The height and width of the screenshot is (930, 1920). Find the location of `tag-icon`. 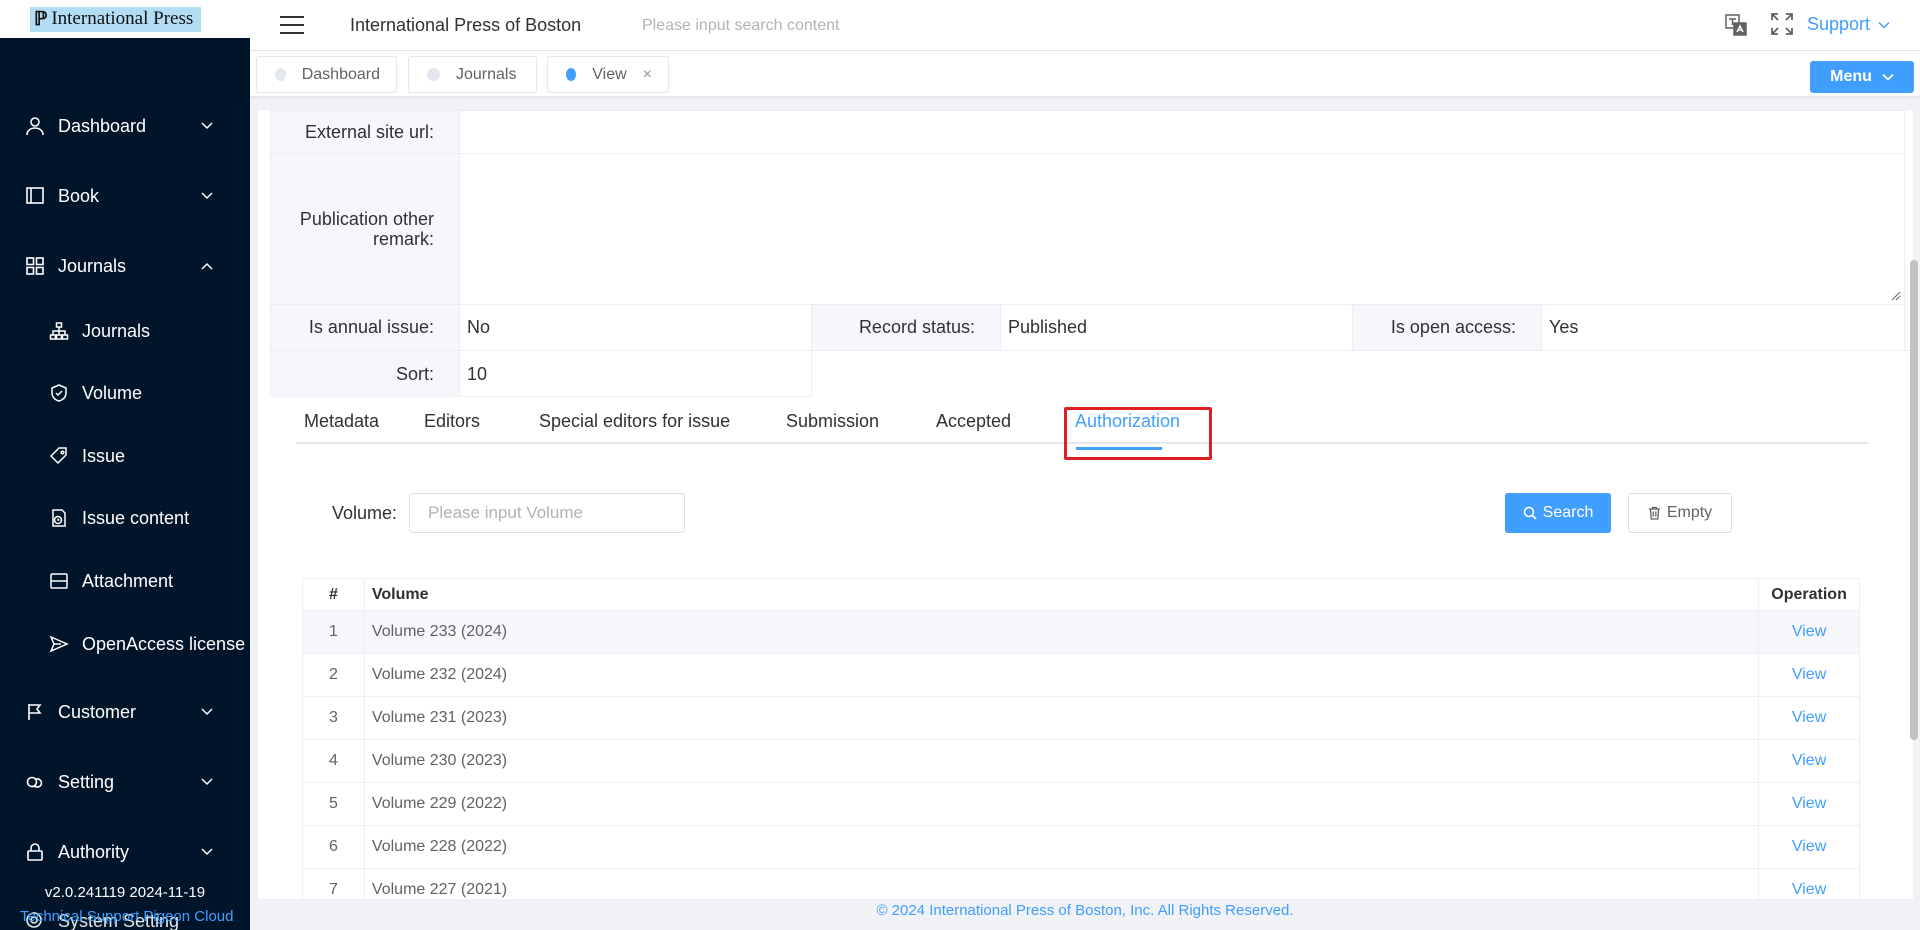

tag-icon is located at coordinates (59, 456).